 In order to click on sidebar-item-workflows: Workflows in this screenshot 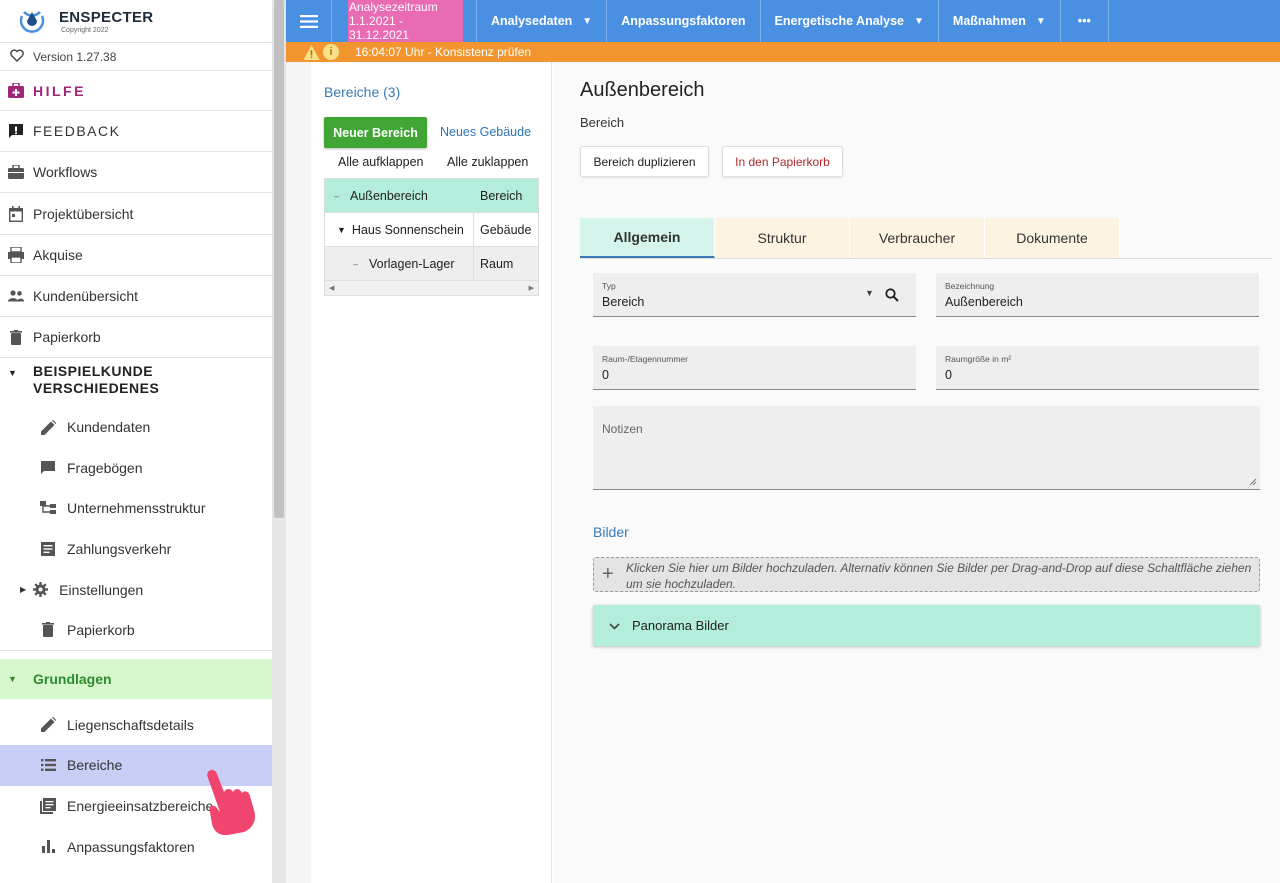, I will do `click(136, 172)`.